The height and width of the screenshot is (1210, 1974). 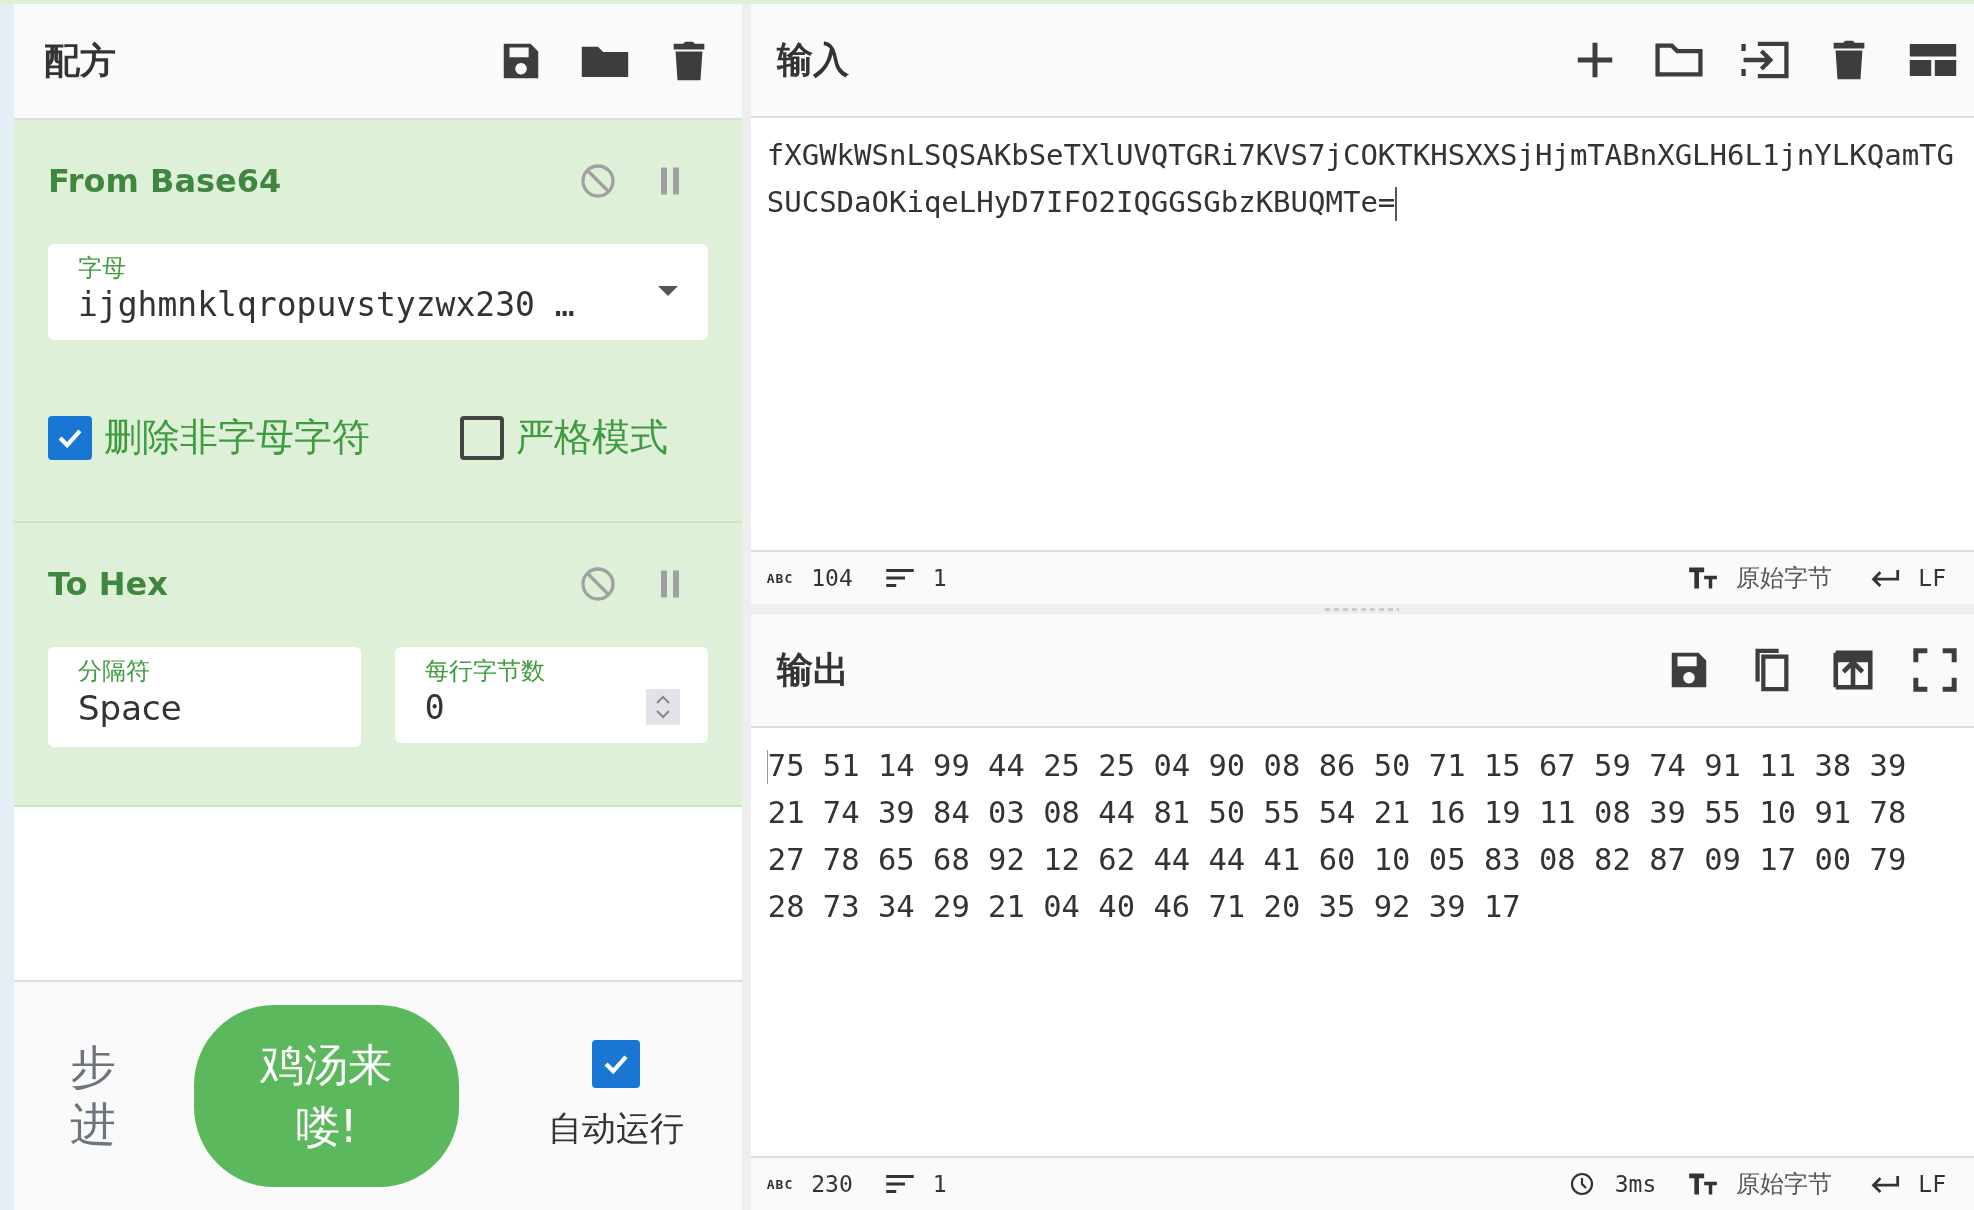 What do you see at coordinates (591, 437) in the screenshot?
I see `checkbox-label: 严格模式` at bounding box center [591, 437].